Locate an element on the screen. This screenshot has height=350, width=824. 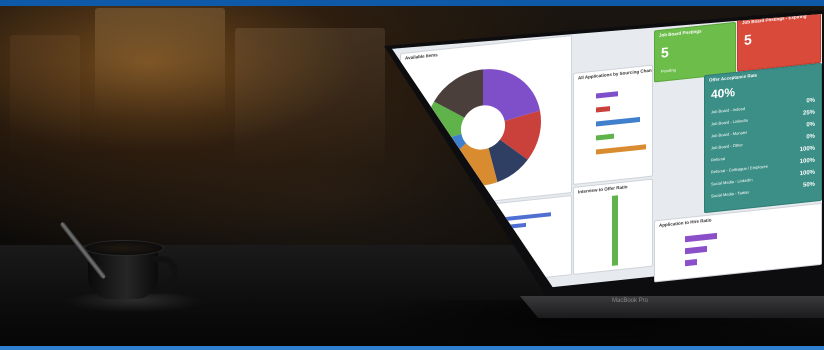
offer-row-label: Referral is located at coordinates (718, 159).